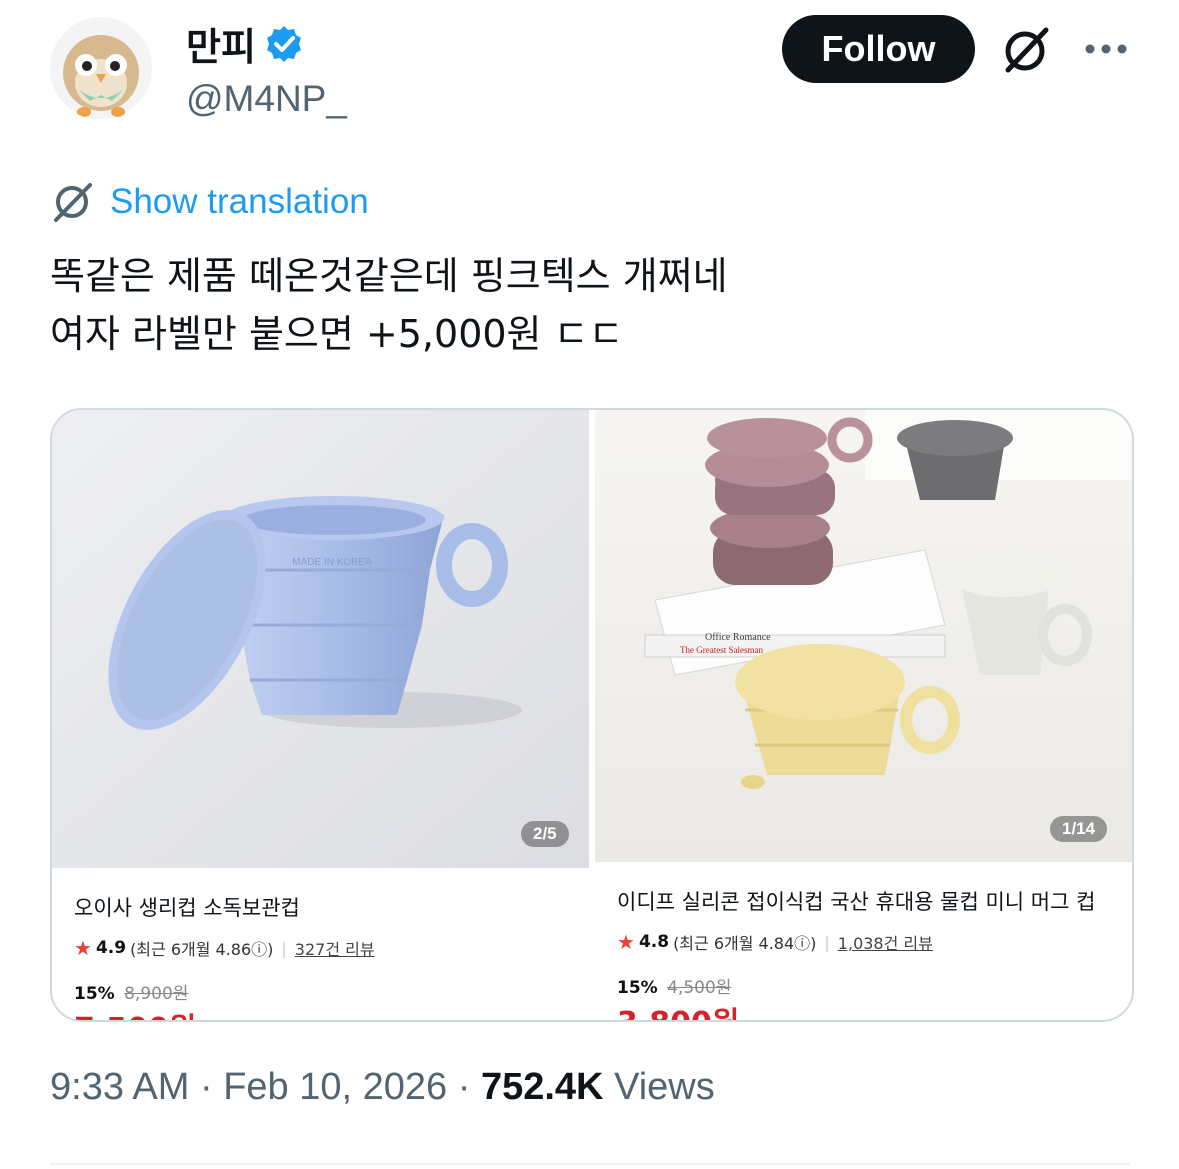 This screenshot has height=1169, width=1179. What do you see at coordinates (389, 276) in the screenshot?
I see `tweet-line-1: 똑같은 제품 떼온것같은데 핑크텍스 개쩌네` at bounding box center [389, 276].